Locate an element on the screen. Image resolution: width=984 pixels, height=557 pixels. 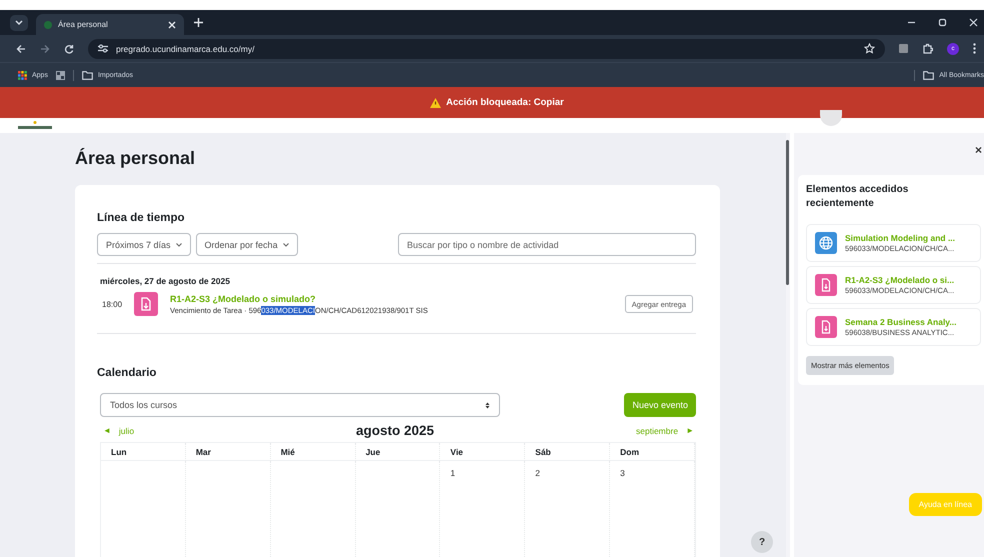
day-cell: 3 is located at coordinates (652, 509).